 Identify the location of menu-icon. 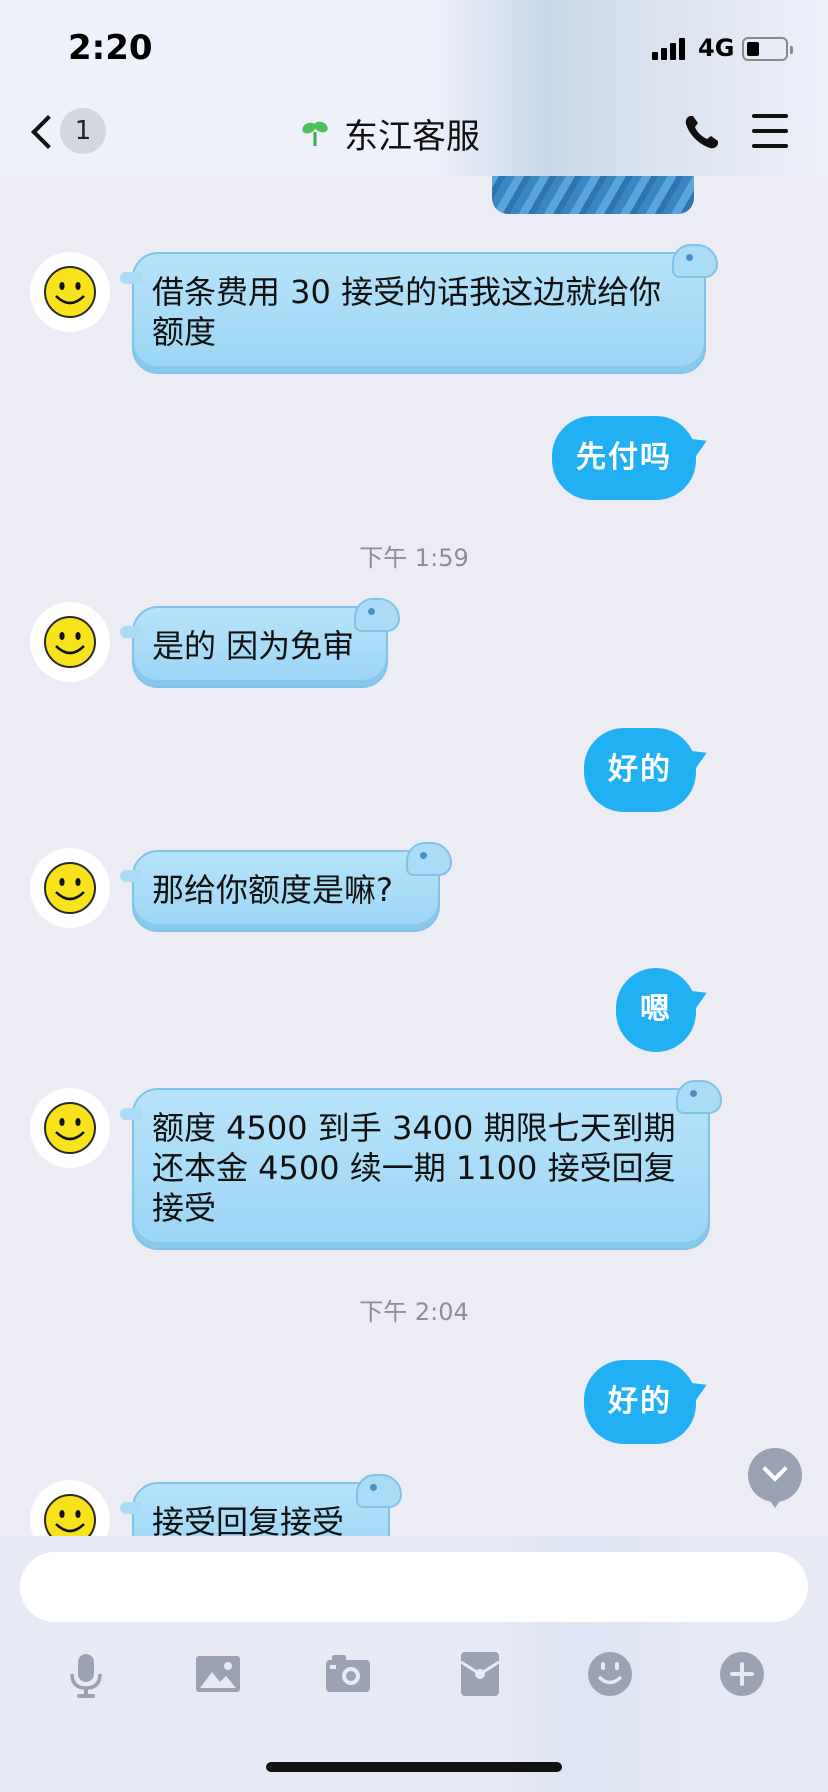
(770, 131).